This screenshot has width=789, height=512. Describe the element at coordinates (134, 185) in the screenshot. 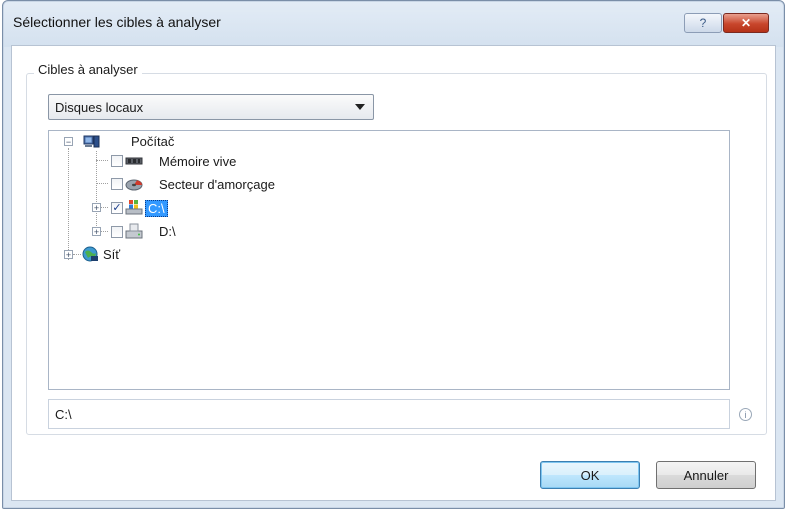

I see `boot-sector-icon` at that location.